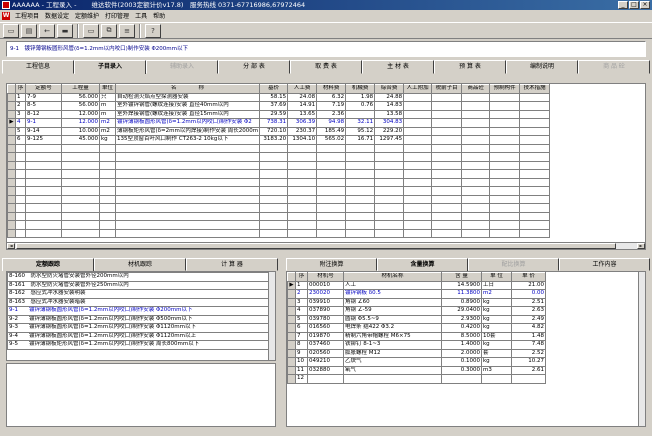 The height and width of the screenshot is (436, 652). What do you see at coordinates (461, 328) in the screenshot?
I see `table-cell: 0.4200` at bounding box center [461, 328].